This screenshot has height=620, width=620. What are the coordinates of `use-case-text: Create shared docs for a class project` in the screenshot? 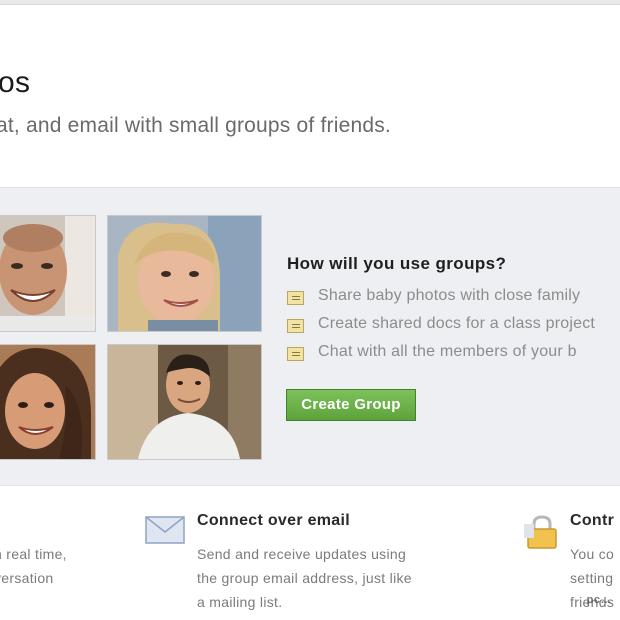 It's located at (457, 323).